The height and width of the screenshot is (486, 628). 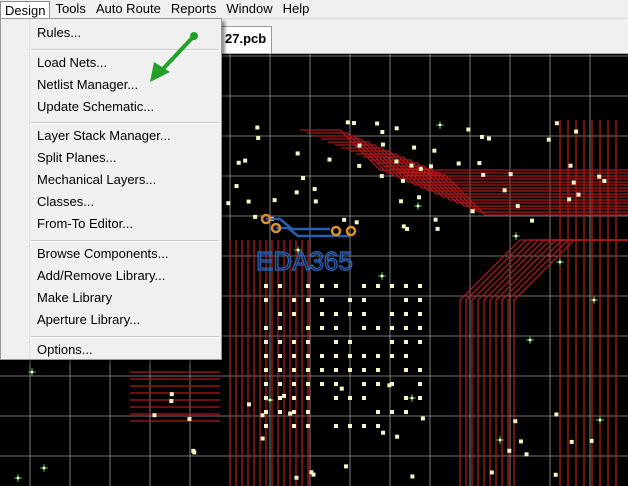 I want to click on menu-design: Design, so click(x=25, y=9).